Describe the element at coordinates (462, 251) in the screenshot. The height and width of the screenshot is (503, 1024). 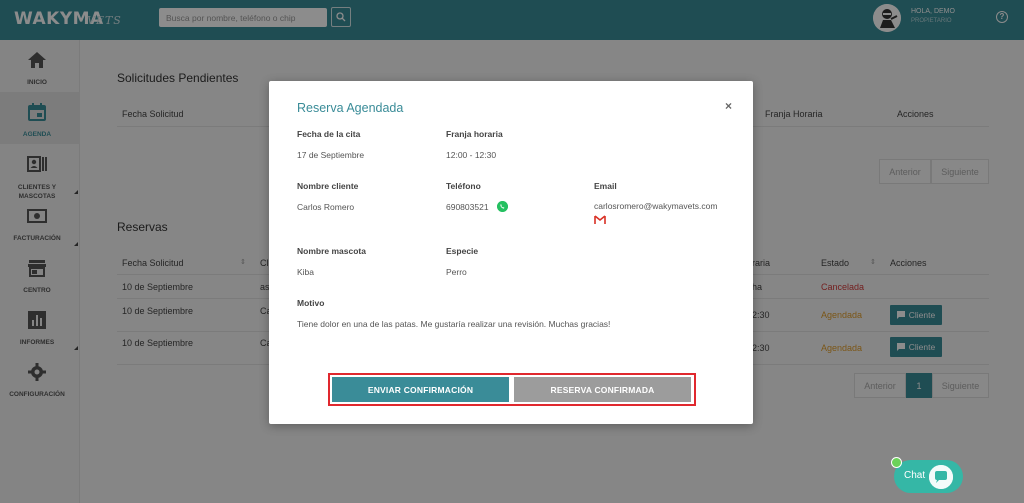
I see `especie-label: Especie` at that location.